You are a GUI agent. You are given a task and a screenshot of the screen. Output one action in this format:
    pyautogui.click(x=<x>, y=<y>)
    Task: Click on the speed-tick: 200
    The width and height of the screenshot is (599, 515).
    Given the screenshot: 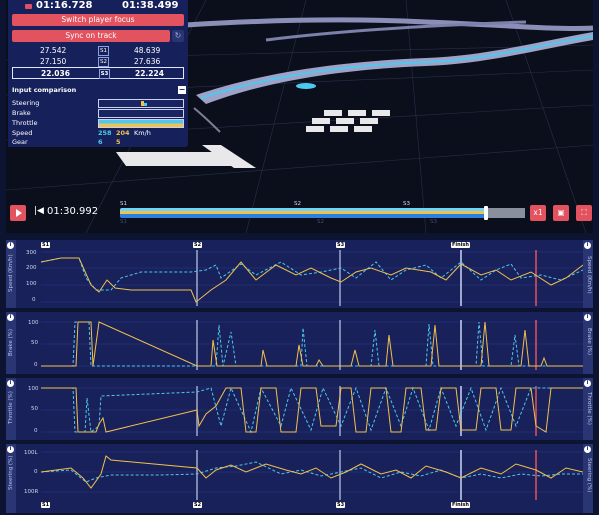 What is the action you would take?
    pyautogui.click(x=31, y=268)
    